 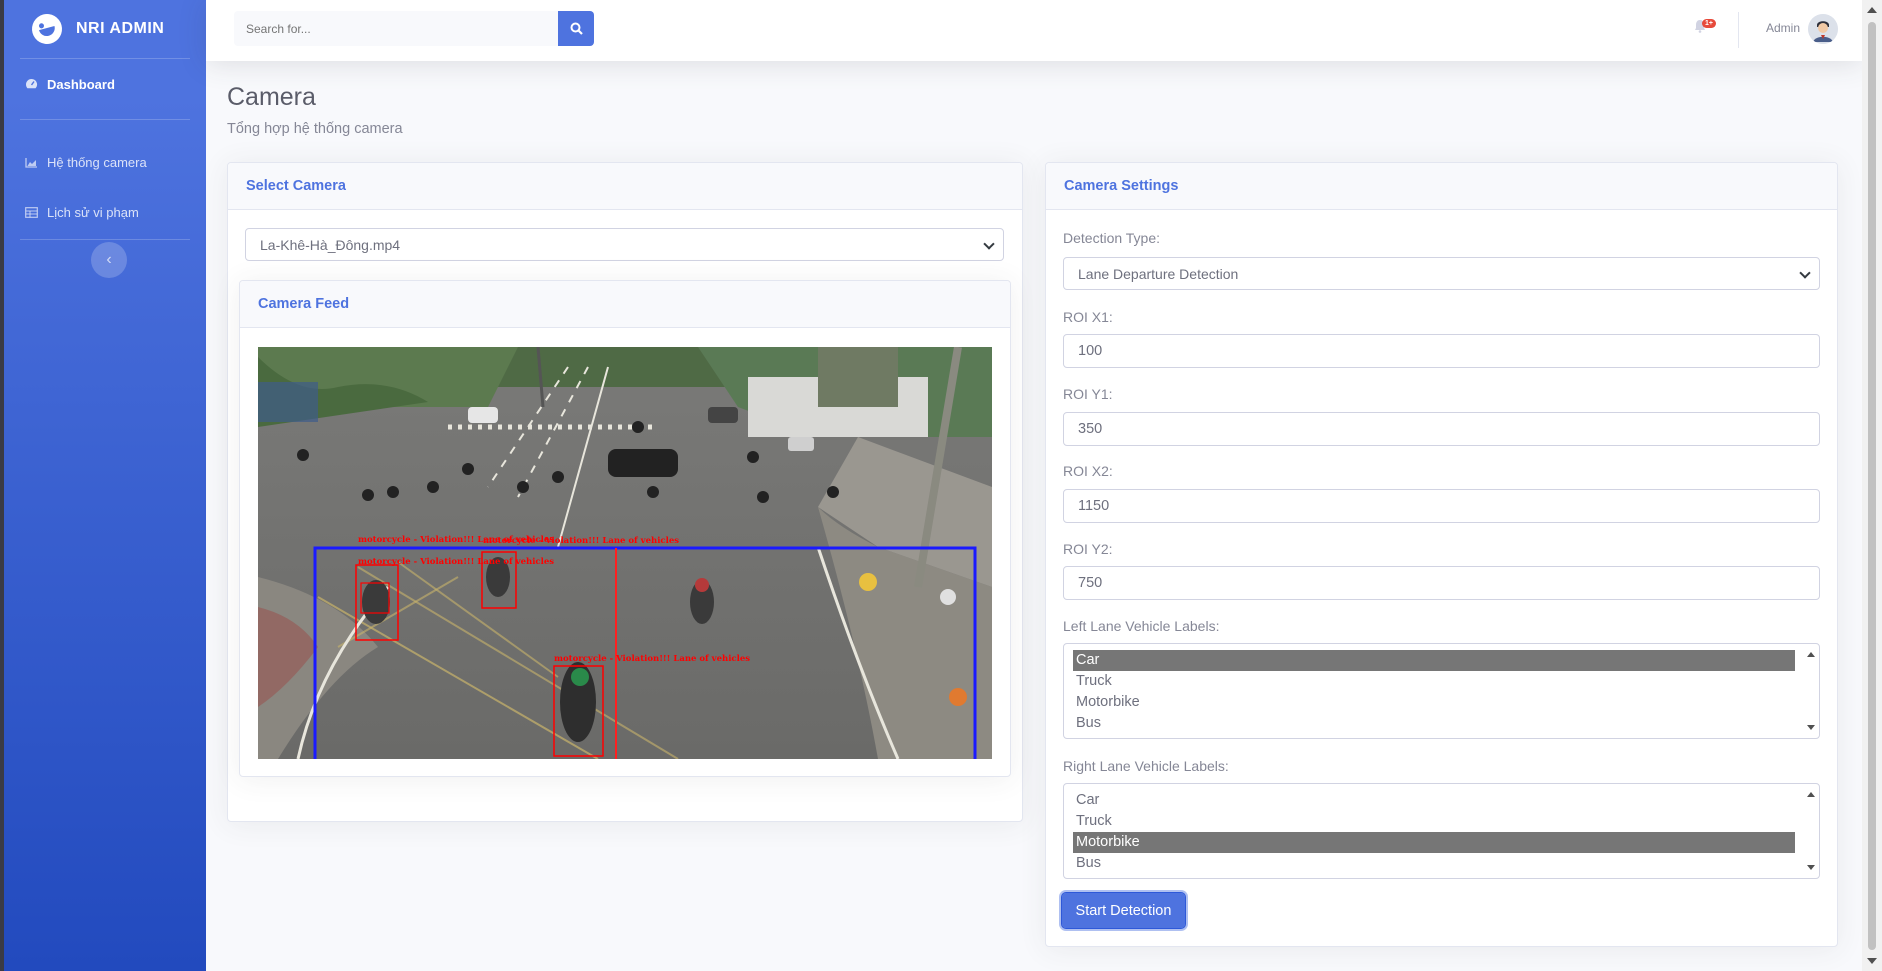 I want to click on page-title: Camera, so click(x=271, y=97).